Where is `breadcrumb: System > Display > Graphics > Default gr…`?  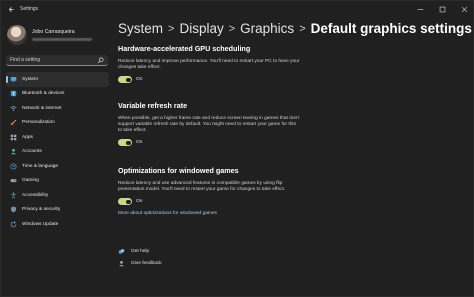 breadcrumb: System > Display > Graphics > Default gr… is located at coordinates (295, 28).